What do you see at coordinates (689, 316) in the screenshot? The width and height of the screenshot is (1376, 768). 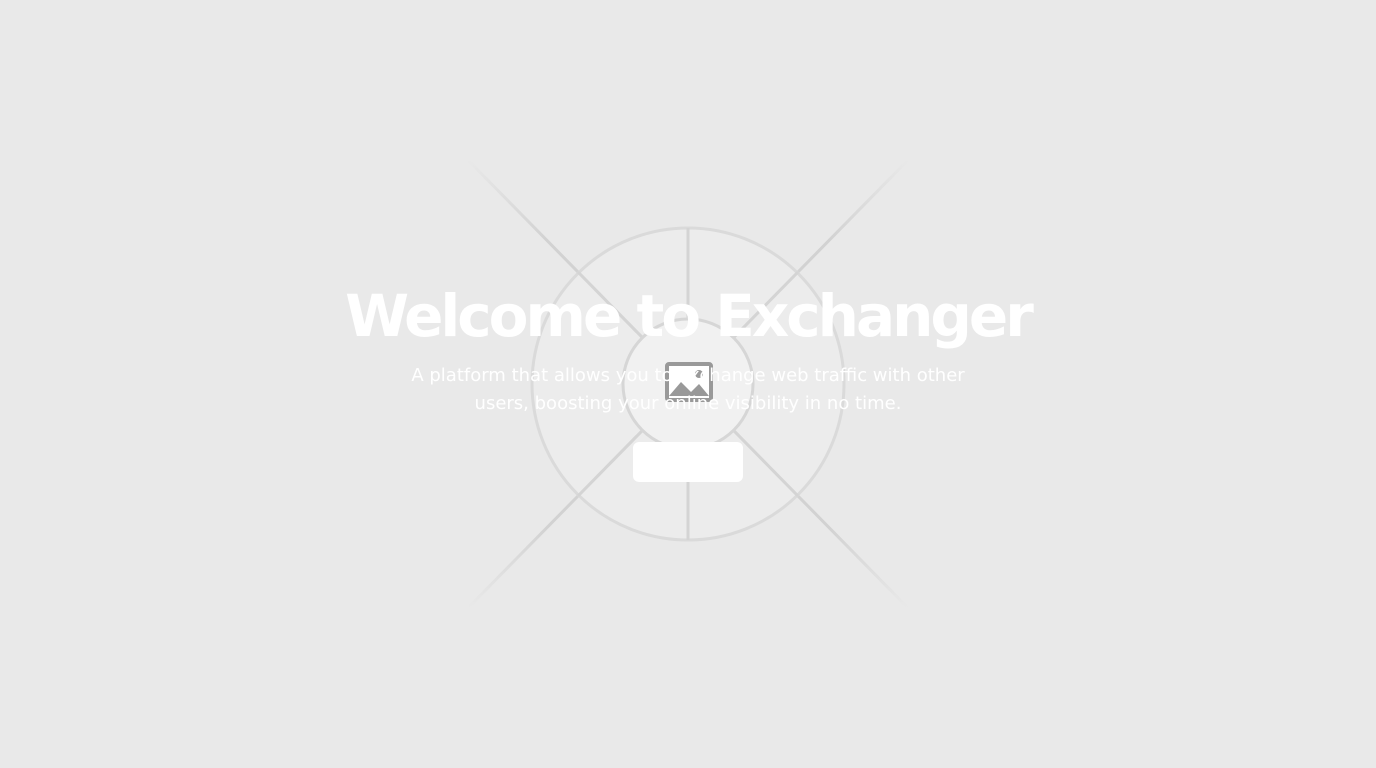 I see `hero-title: Welcome to Exchanger` at bounding box center [689, 316].